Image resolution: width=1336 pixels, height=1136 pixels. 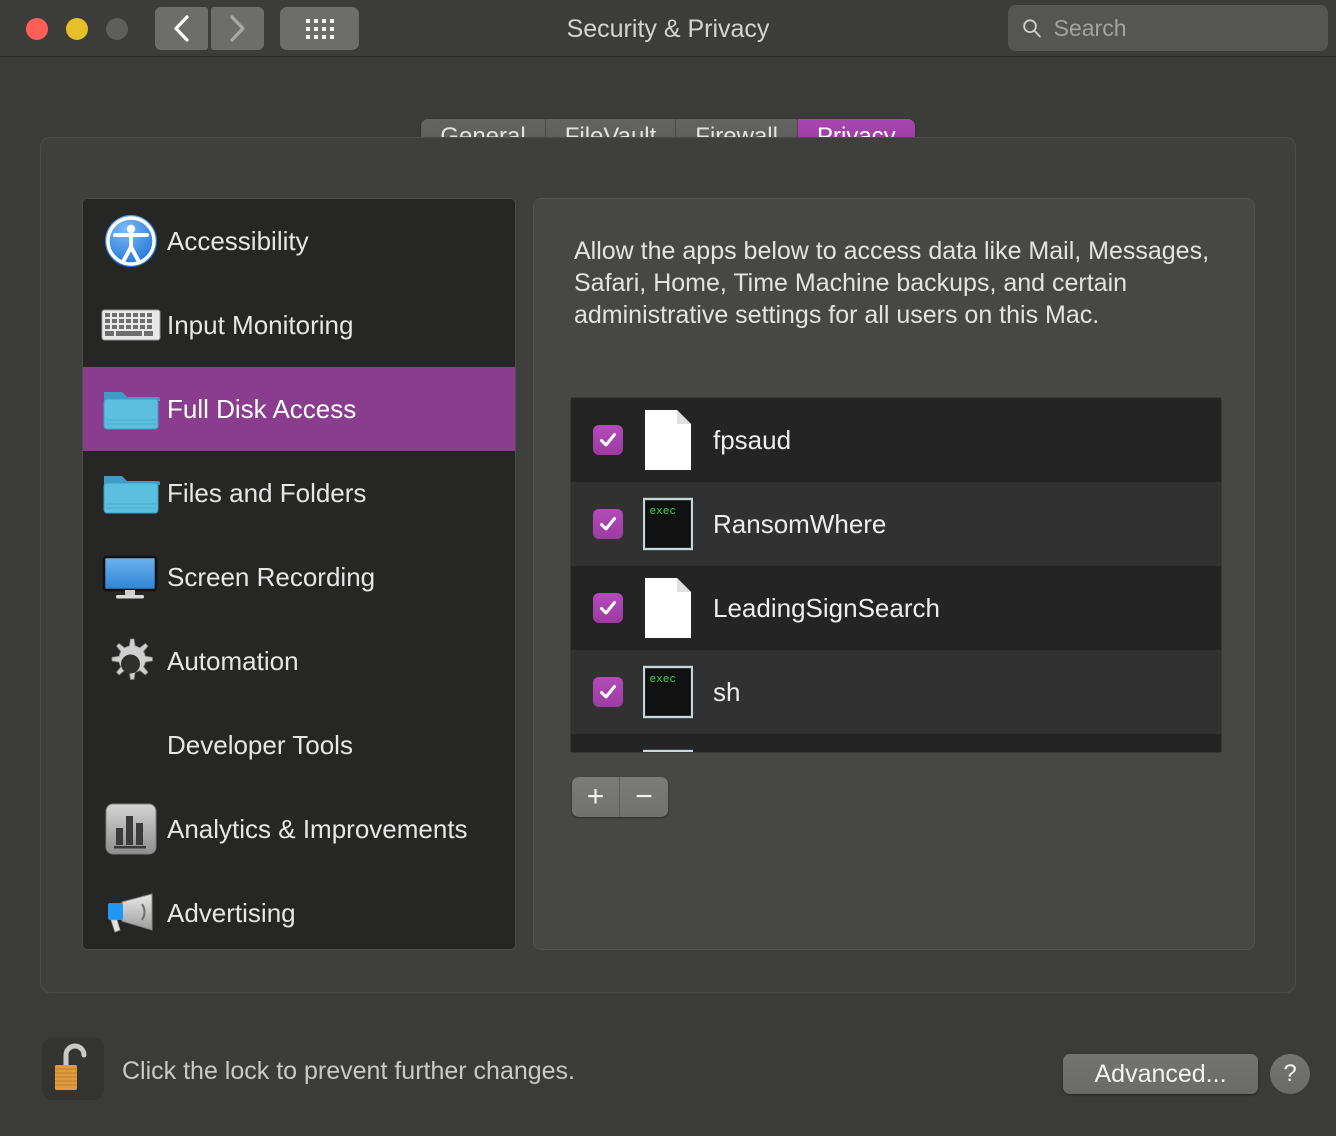 I want to click on table-row: LeadingSignSearch, so click(x=896, y=608).